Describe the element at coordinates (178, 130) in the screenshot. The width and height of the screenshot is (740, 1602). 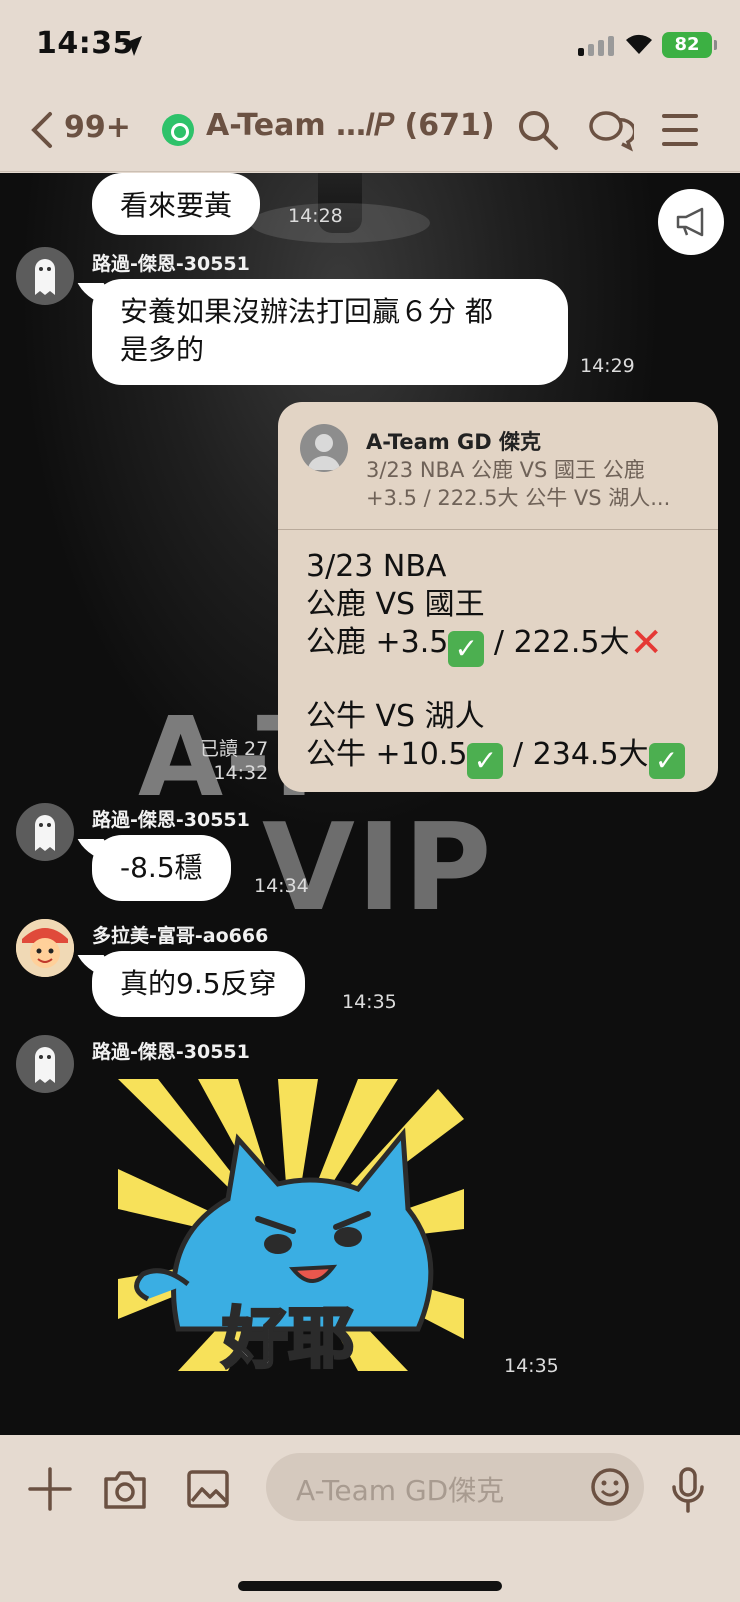
I see `group-chat-icon` at that location.